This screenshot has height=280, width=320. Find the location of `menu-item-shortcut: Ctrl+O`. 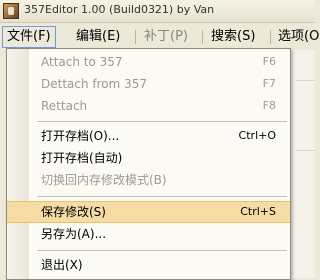

menu-item-shortcut: Ctrl+O is located at coordinates (257, 135).